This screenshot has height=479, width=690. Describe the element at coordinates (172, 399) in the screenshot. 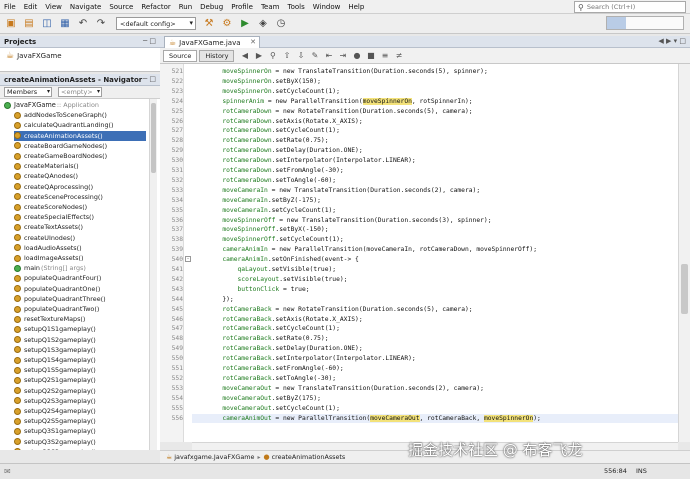

I see `line-number: 554` at that location.